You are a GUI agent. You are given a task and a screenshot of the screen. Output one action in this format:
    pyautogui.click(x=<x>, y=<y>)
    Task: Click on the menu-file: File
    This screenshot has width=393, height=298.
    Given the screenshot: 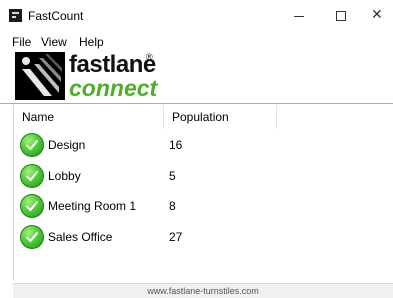 What is the action you would take?
    pyautogui.click(x=21, y=42)
    